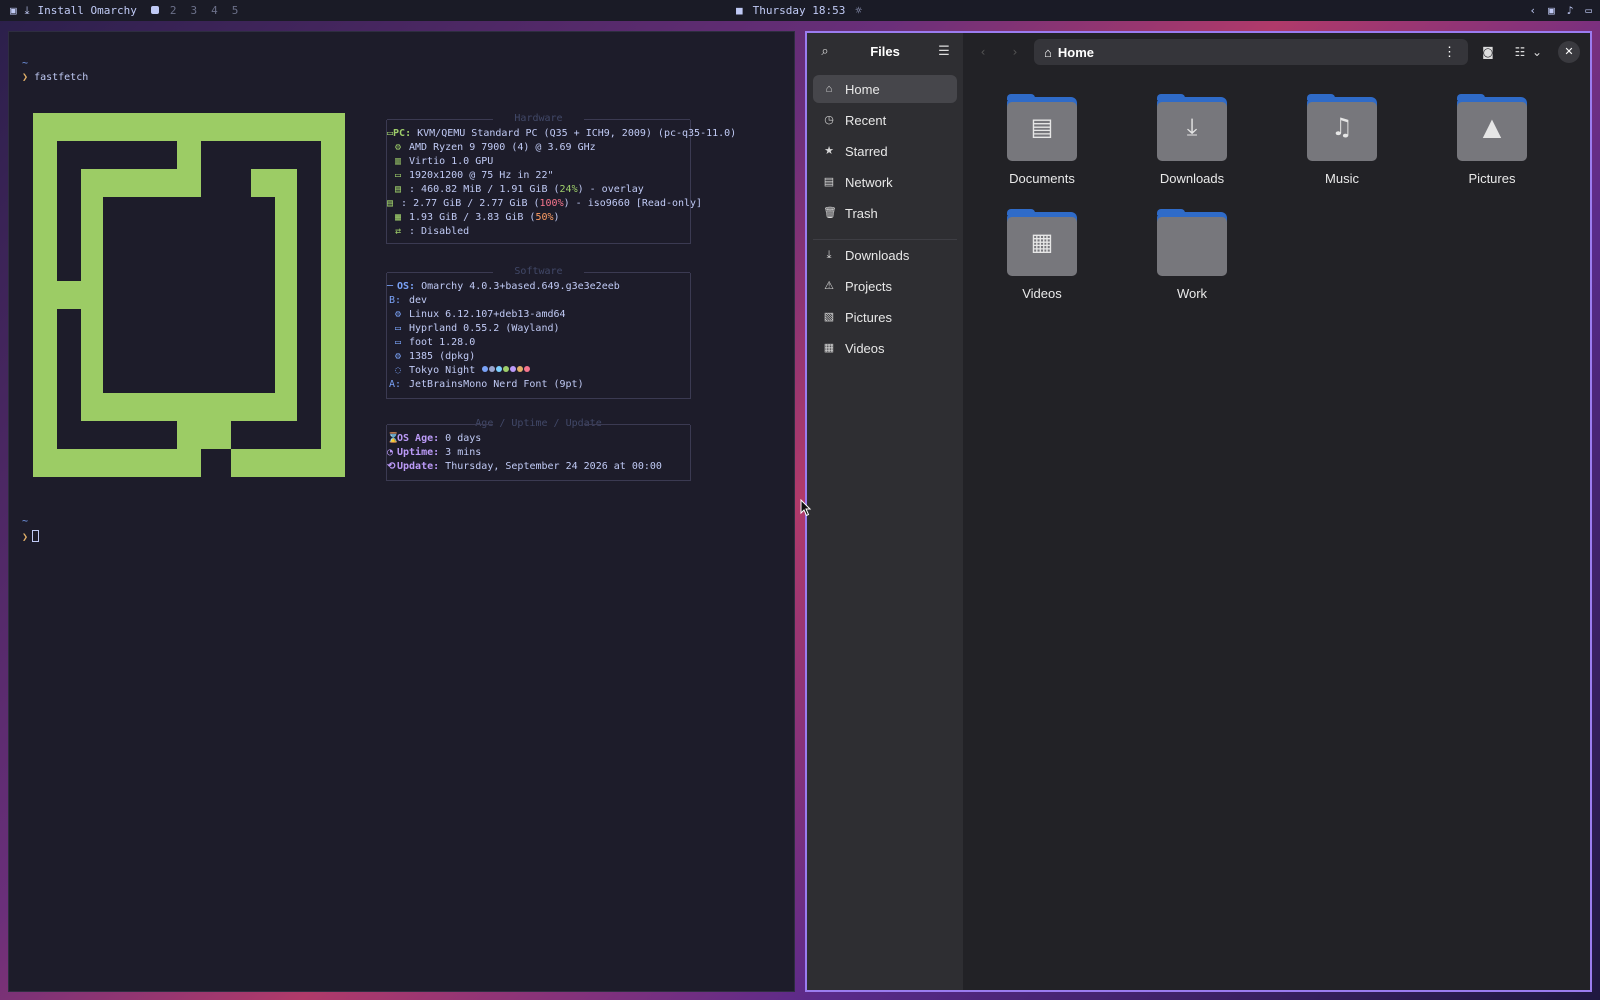 This screenshot has width=1600, height=1000. Describe the element at coordinates (193, 10) in the screenshot. I see `workspace-3: 3` at that location.